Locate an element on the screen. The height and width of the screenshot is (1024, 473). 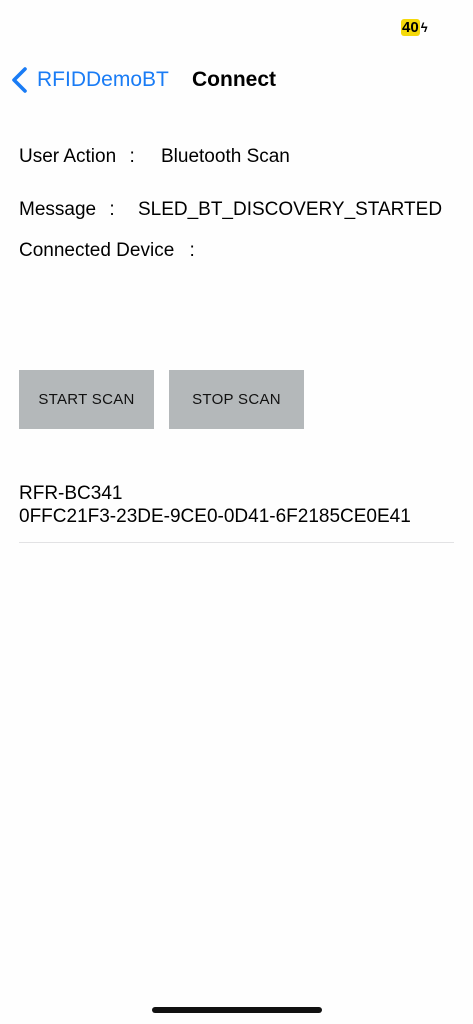
connected-device-row: Connected Device : is located at coordinates (109, 251).